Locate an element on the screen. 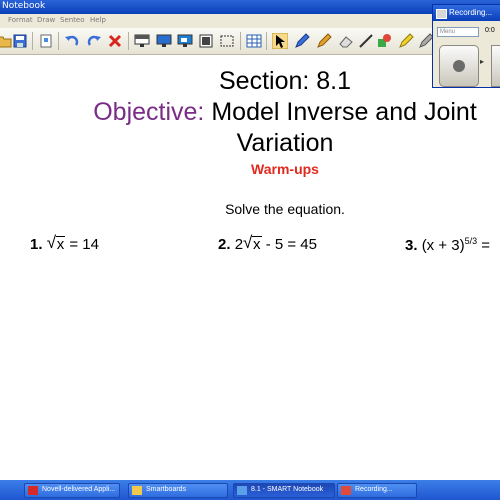 The height and width of the screenshot is (500, 500). image-icon is located at coordinates (206, 41).